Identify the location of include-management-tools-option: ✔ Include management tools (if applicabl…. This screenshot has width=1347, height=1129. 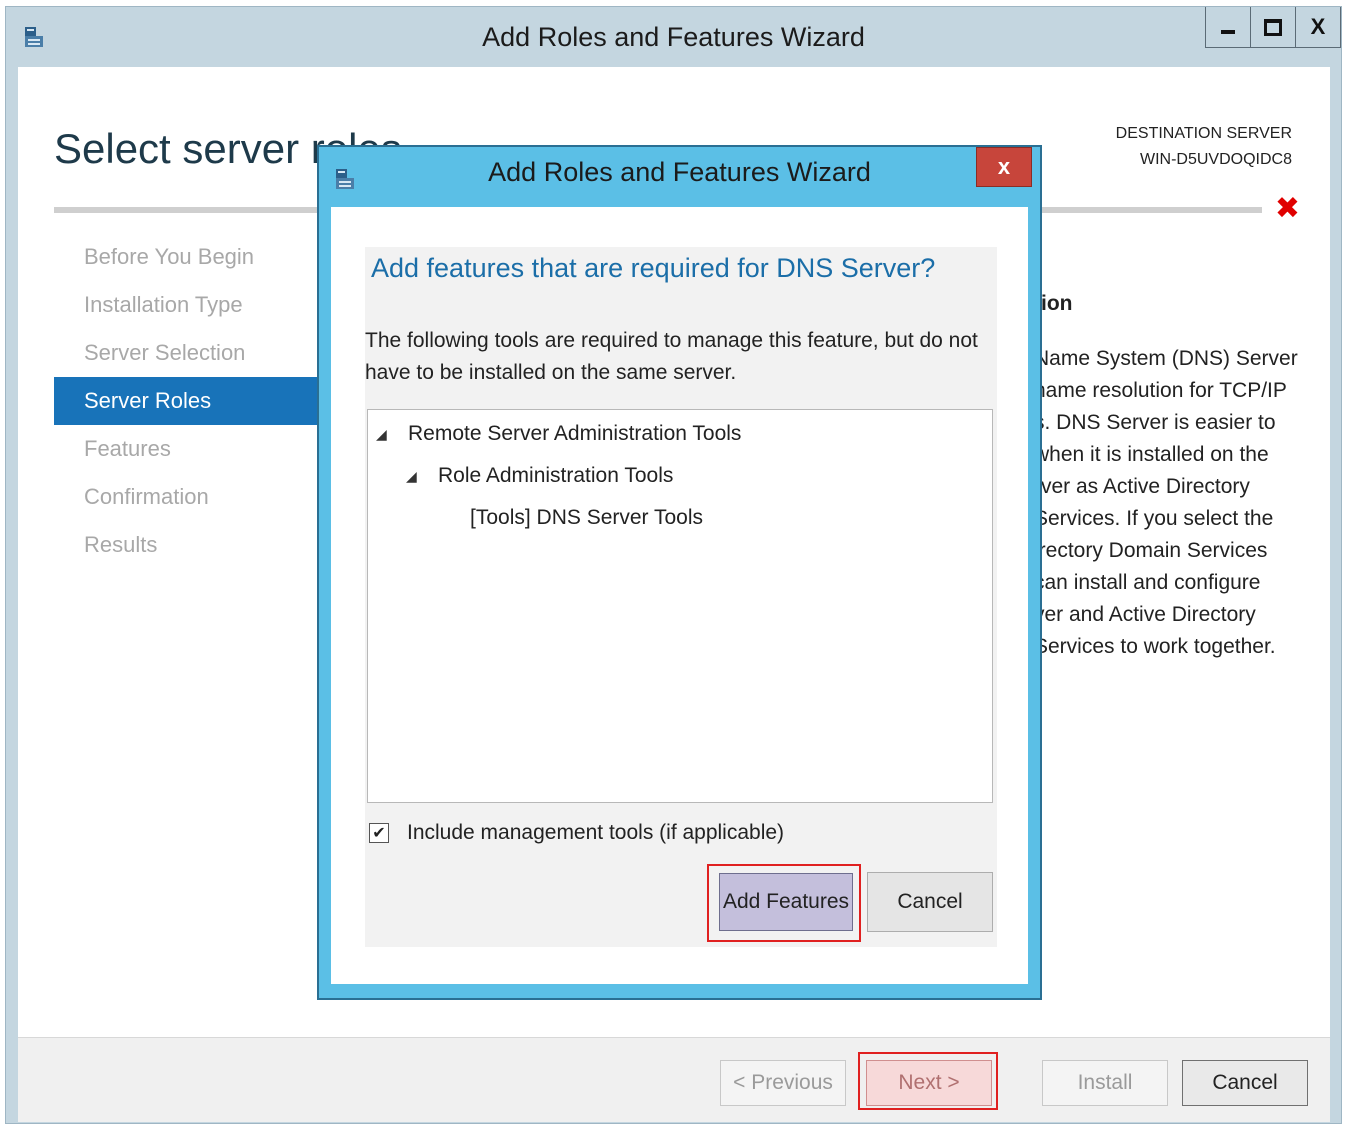
(575, 833).